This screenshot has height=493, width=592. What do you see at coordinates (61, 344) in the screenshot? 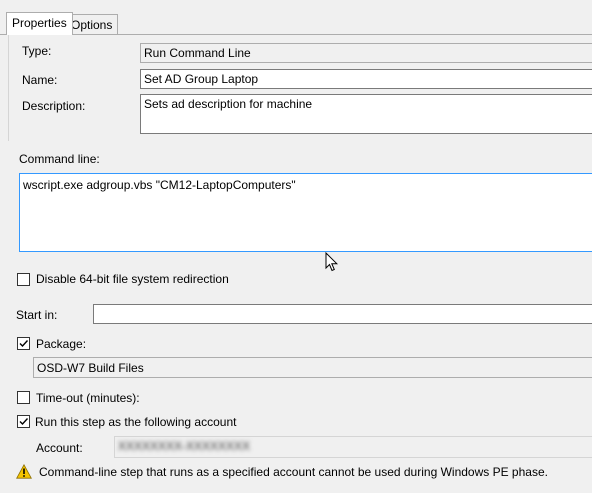
I see `package-label: Package:` at bounding box center [61, 344].